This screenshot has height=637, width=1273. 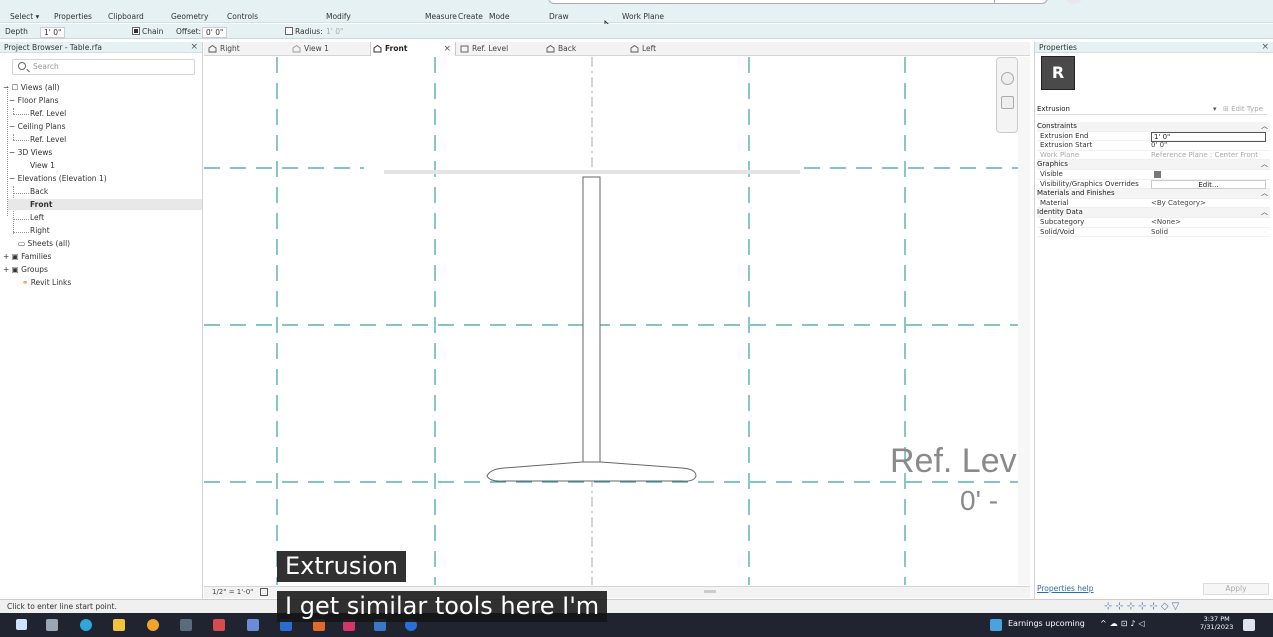 I want to click on chevron-down-icon: ▾, so click(x=1215, y=109).